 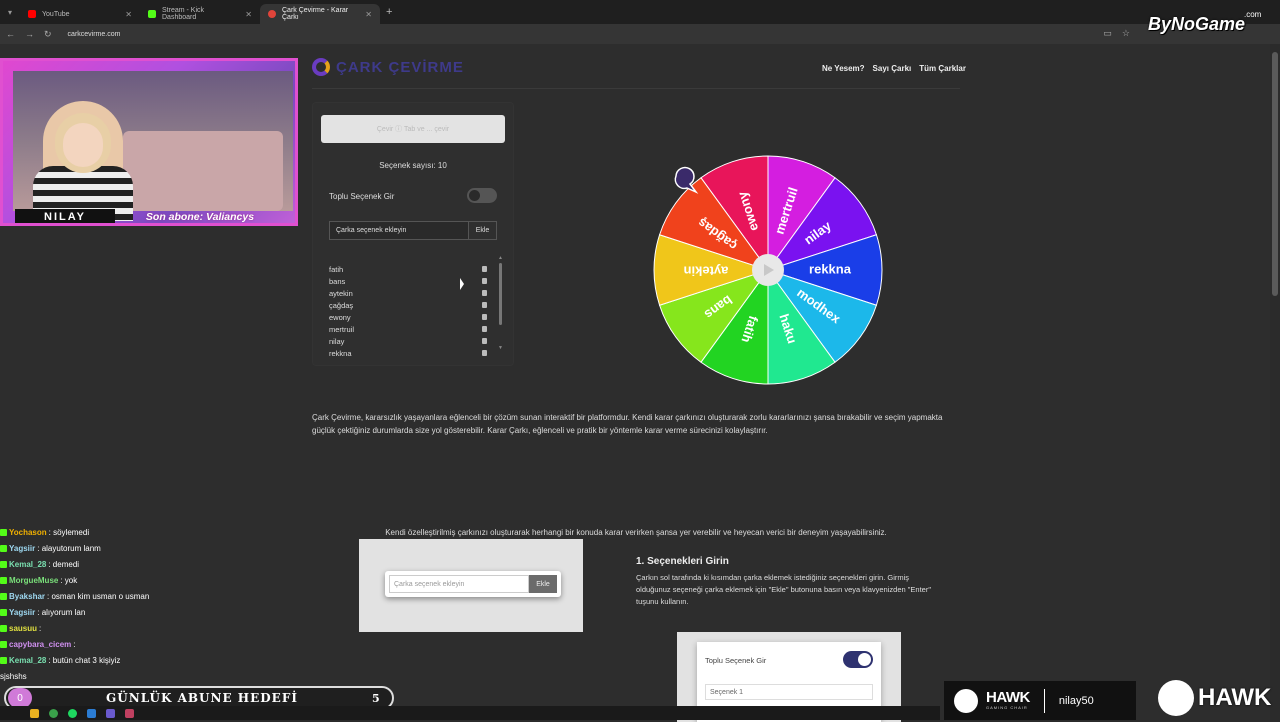 I want to click on scroll-up-icon: ▲, so click(x=500, y=258).